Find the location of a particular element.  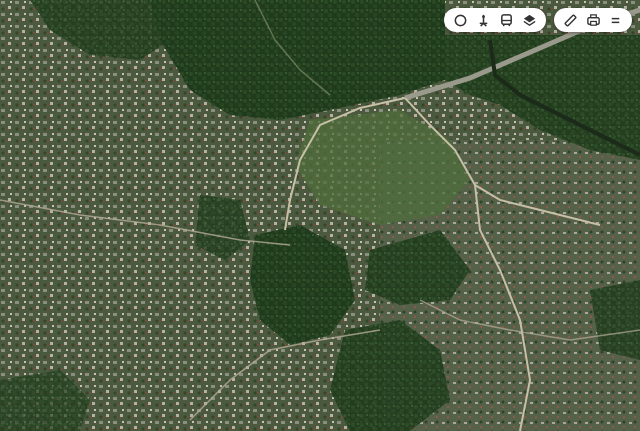

transit-icon is located at coordinates (483, 20).